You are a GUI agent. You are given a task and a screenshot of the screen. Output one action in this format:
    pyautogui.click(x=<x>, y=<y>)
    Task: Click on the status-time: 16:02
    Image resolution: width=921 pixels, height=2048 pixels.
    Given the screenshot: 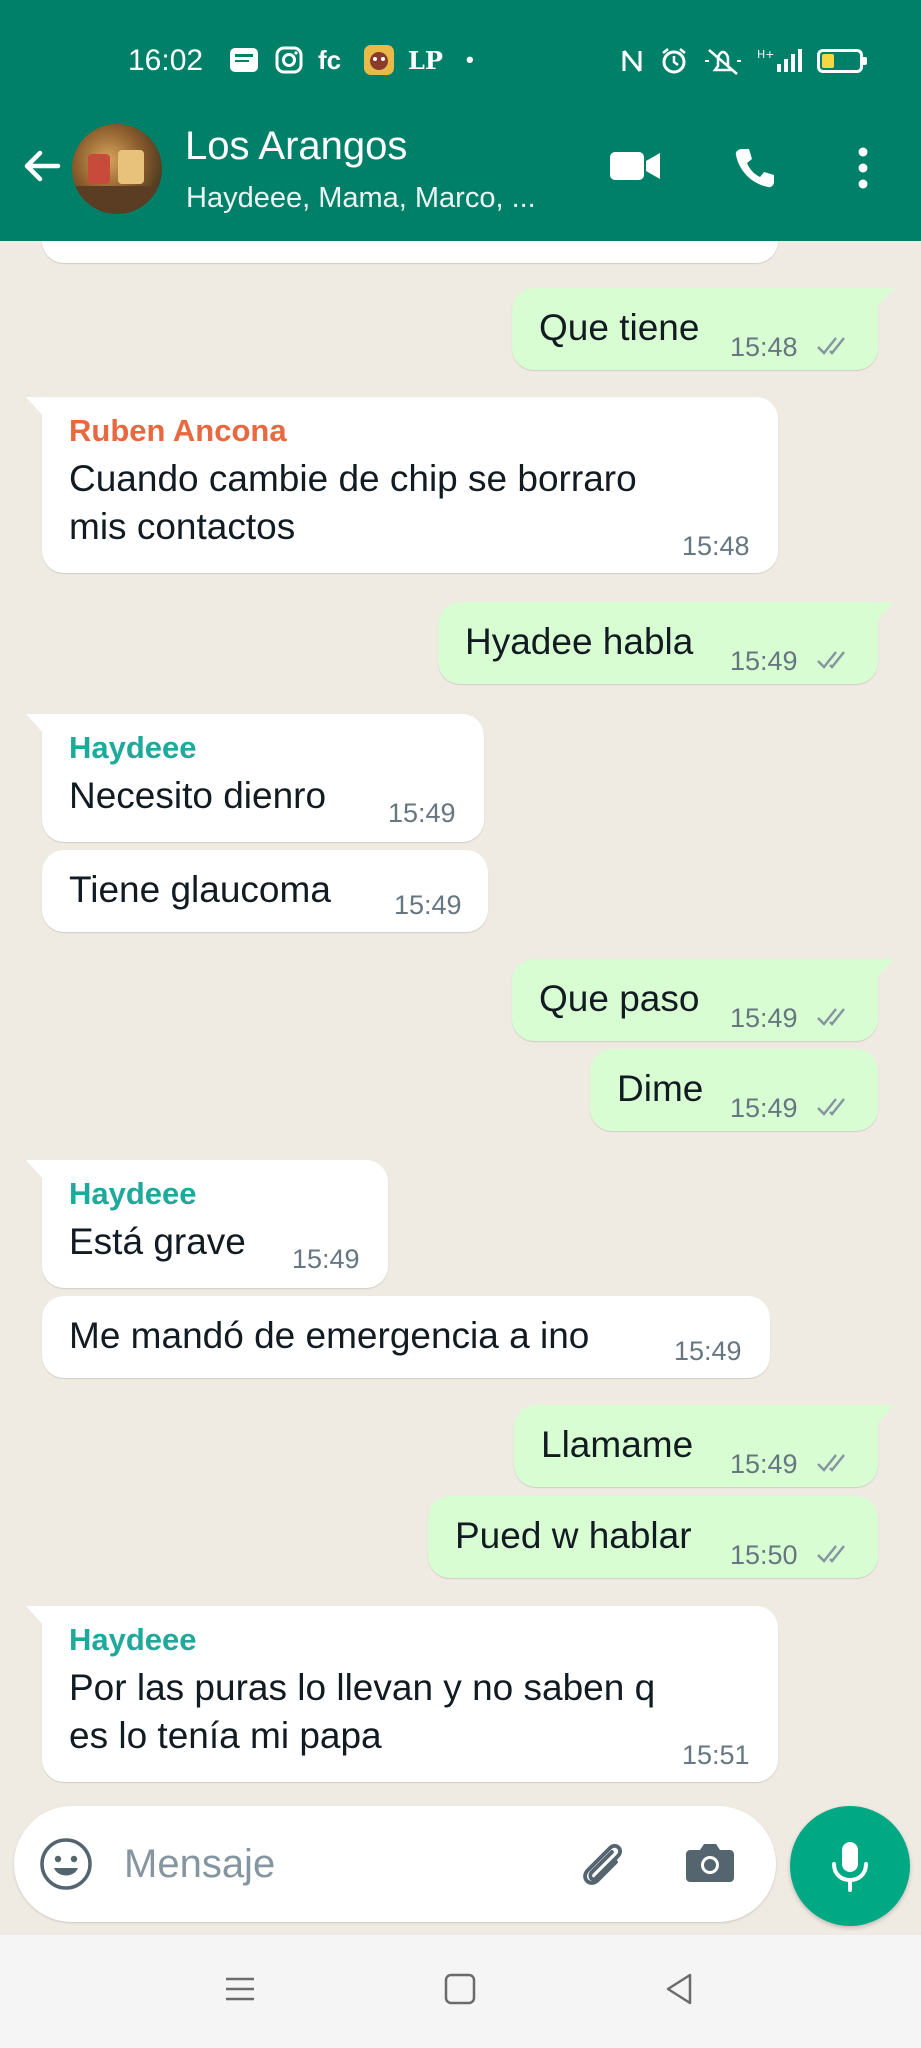 What is the action you would take?
    pyautogui.click(x=166, y=60)
    